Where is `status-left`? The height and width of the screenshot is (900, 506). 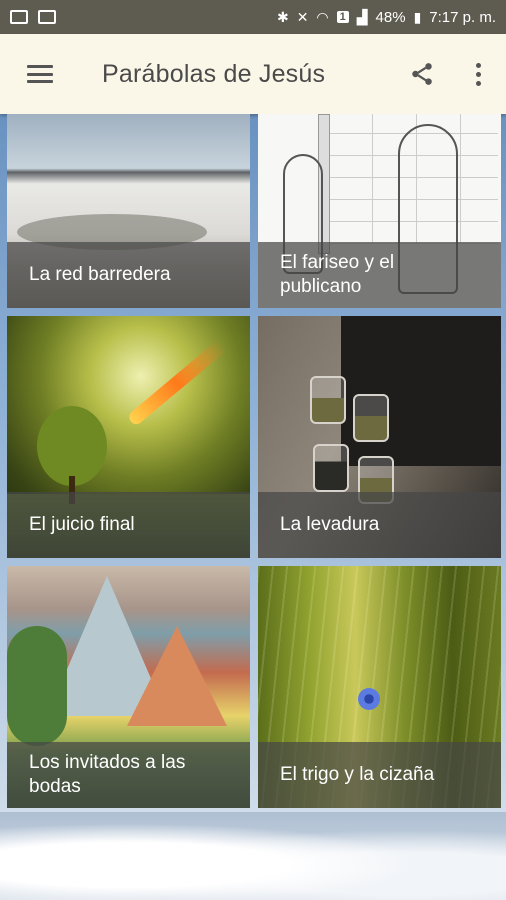
status-left is located at coordinates (33, 17).